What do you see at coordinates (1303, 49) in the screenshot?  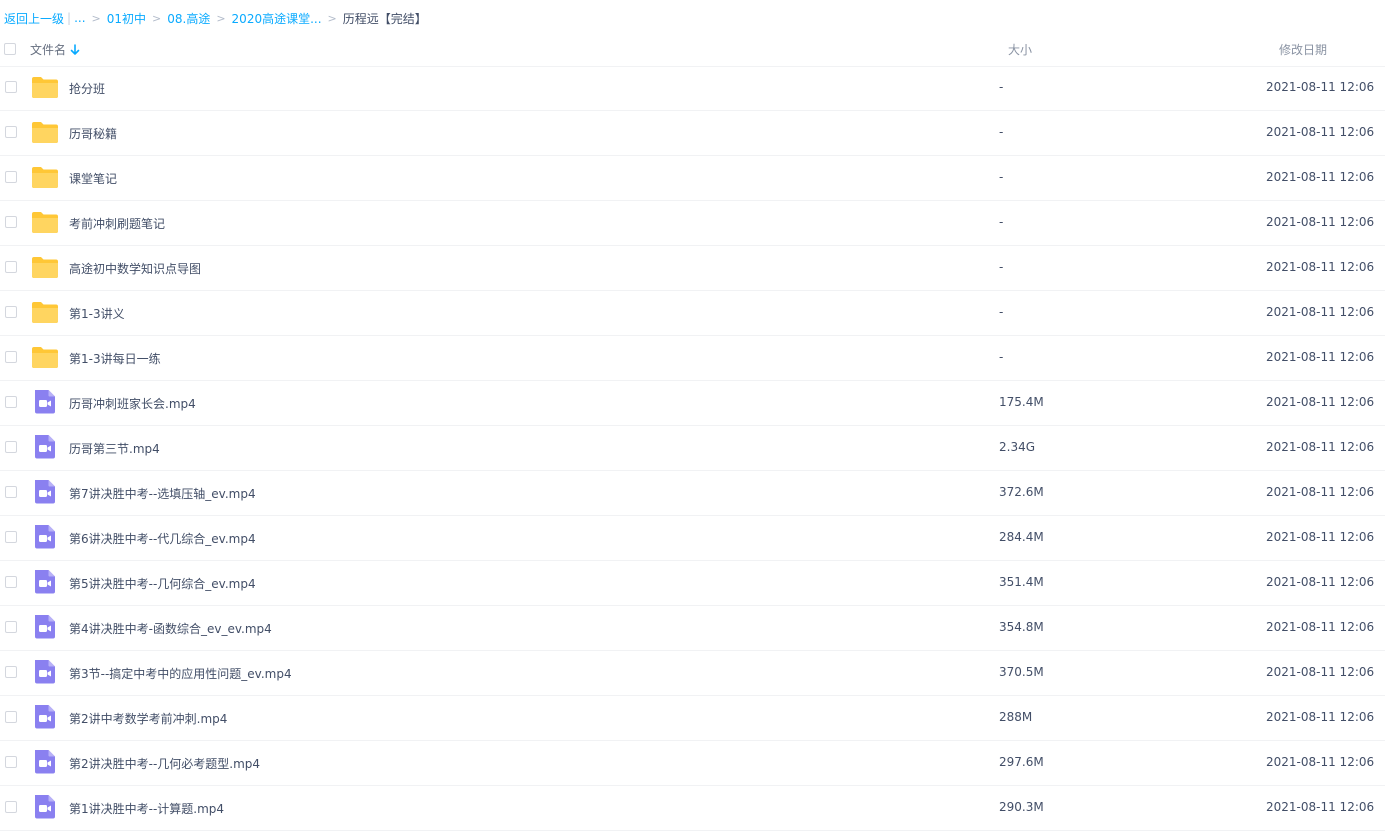 I see `column-header-date: 修改日期` at bounding box center [1303, 49].